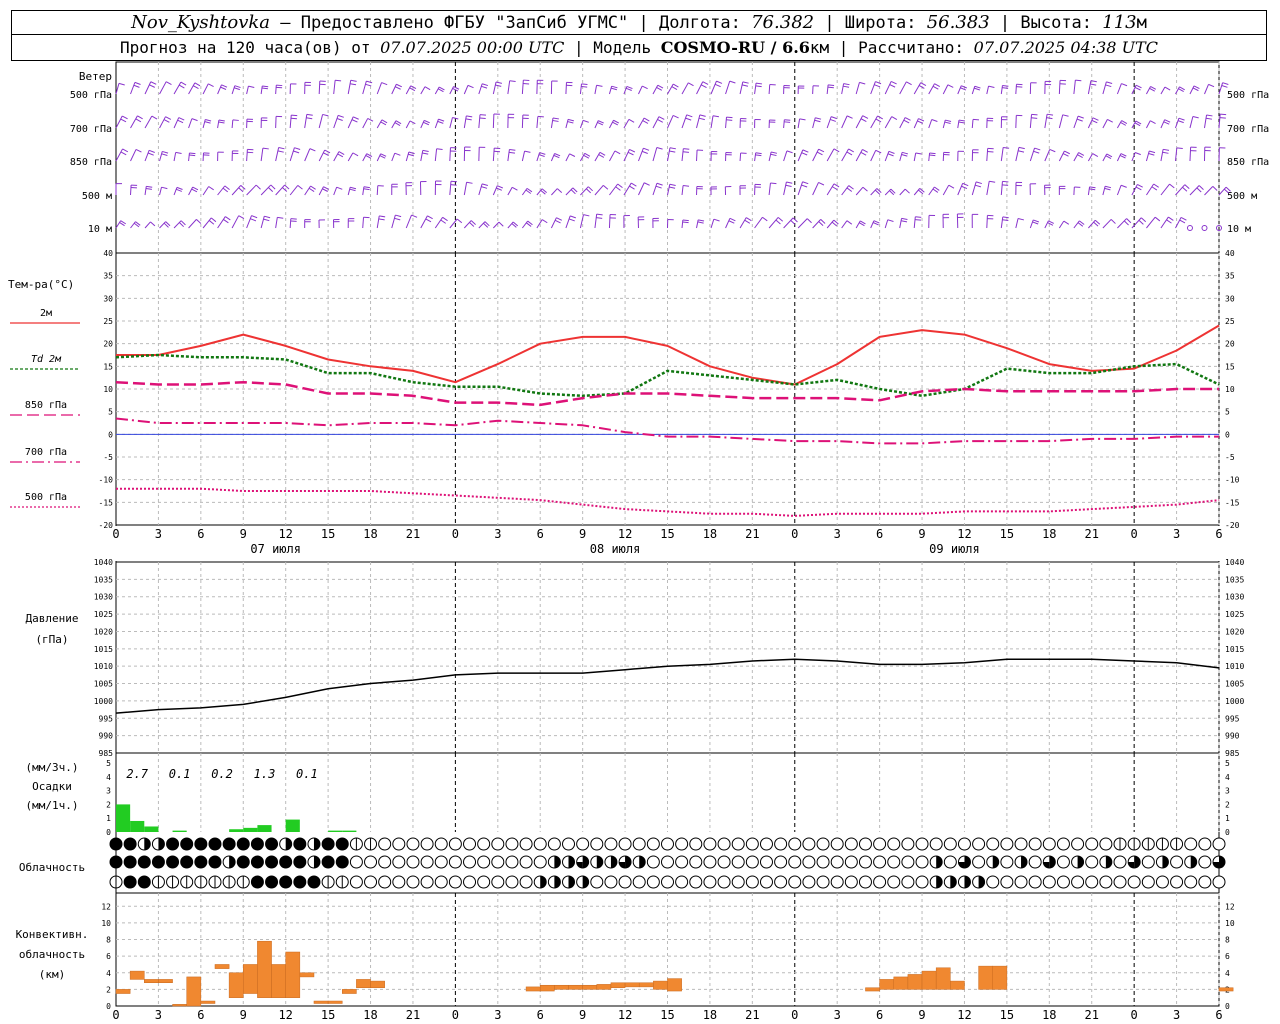 Image resolution: width=1280 pixels, height=1024 pixels. I want to click on x-hour-label: 18, so click(370, 534).